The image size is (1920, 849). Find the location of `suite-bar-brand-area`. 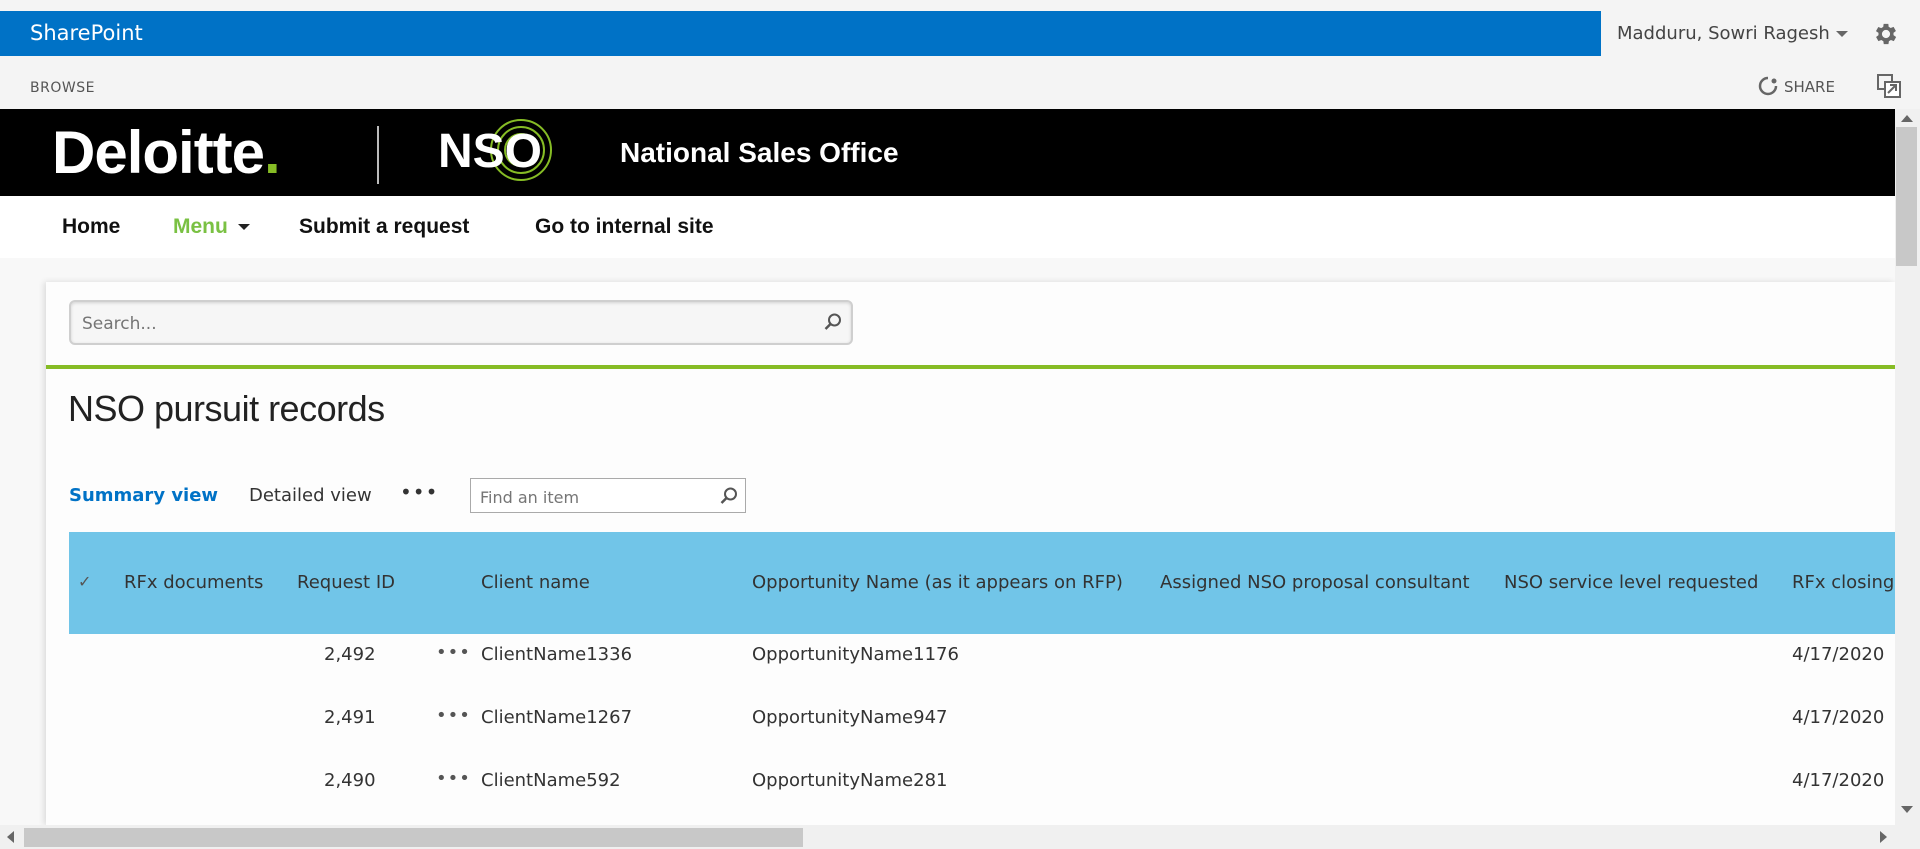

suite-bar-brand-area is located at coordinates (800, 33).